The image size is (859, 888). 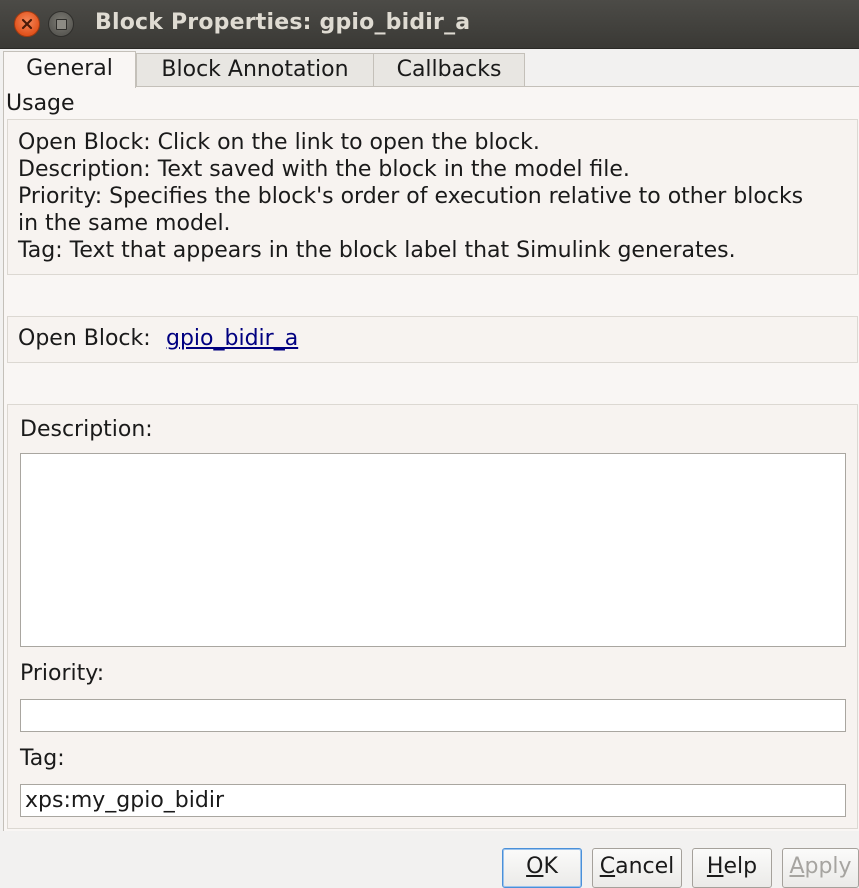 I want to click on ok-label: K, so click(x=550, y=866).